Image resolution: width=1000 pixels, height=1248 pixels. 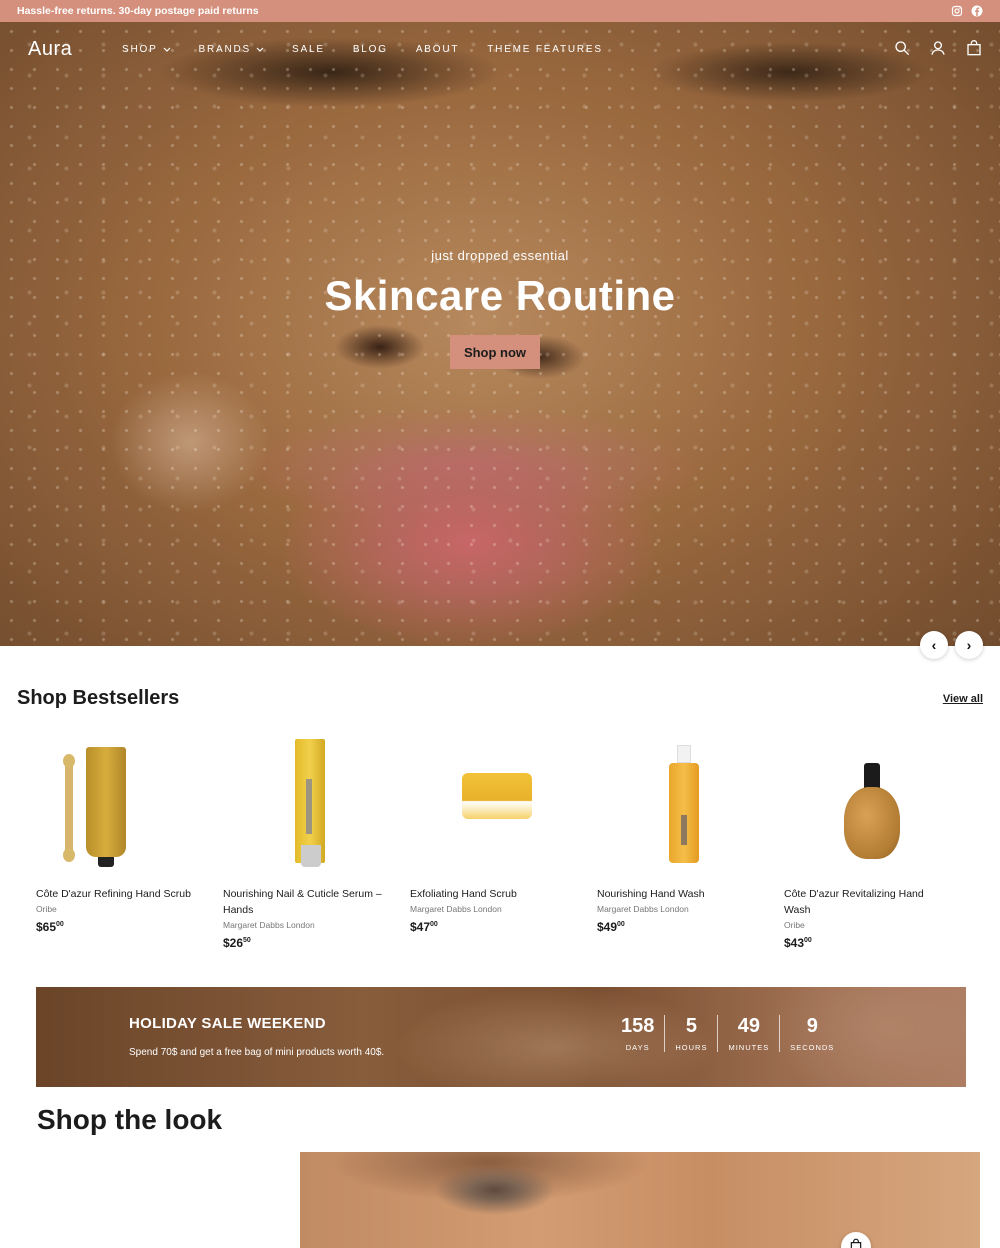 I want to click on hero-title: Skincare Routine, so click(x=500, y=295).